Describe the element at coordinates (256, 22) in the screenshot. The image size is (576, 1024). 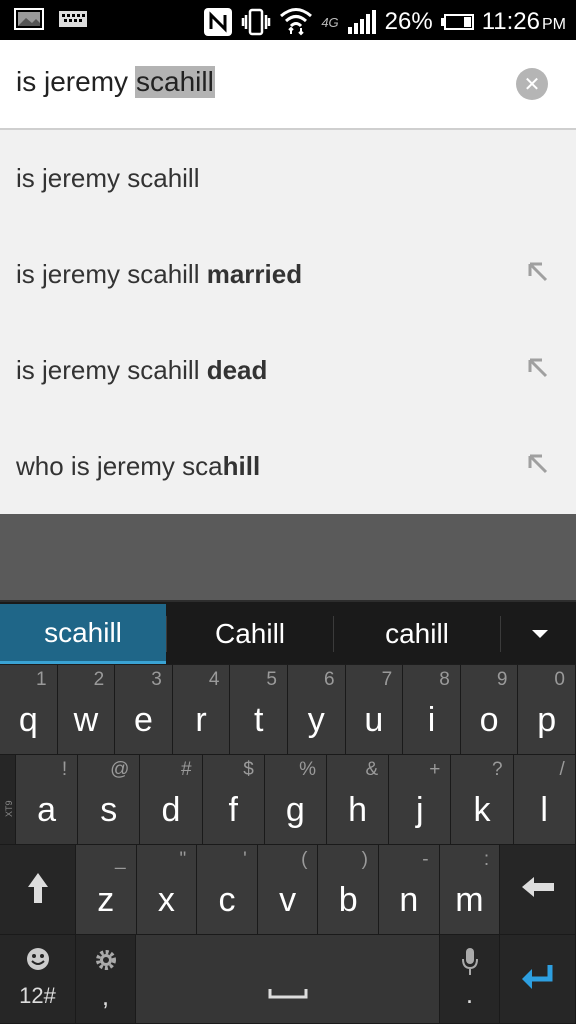
I see `vibrate-icon` at that location.